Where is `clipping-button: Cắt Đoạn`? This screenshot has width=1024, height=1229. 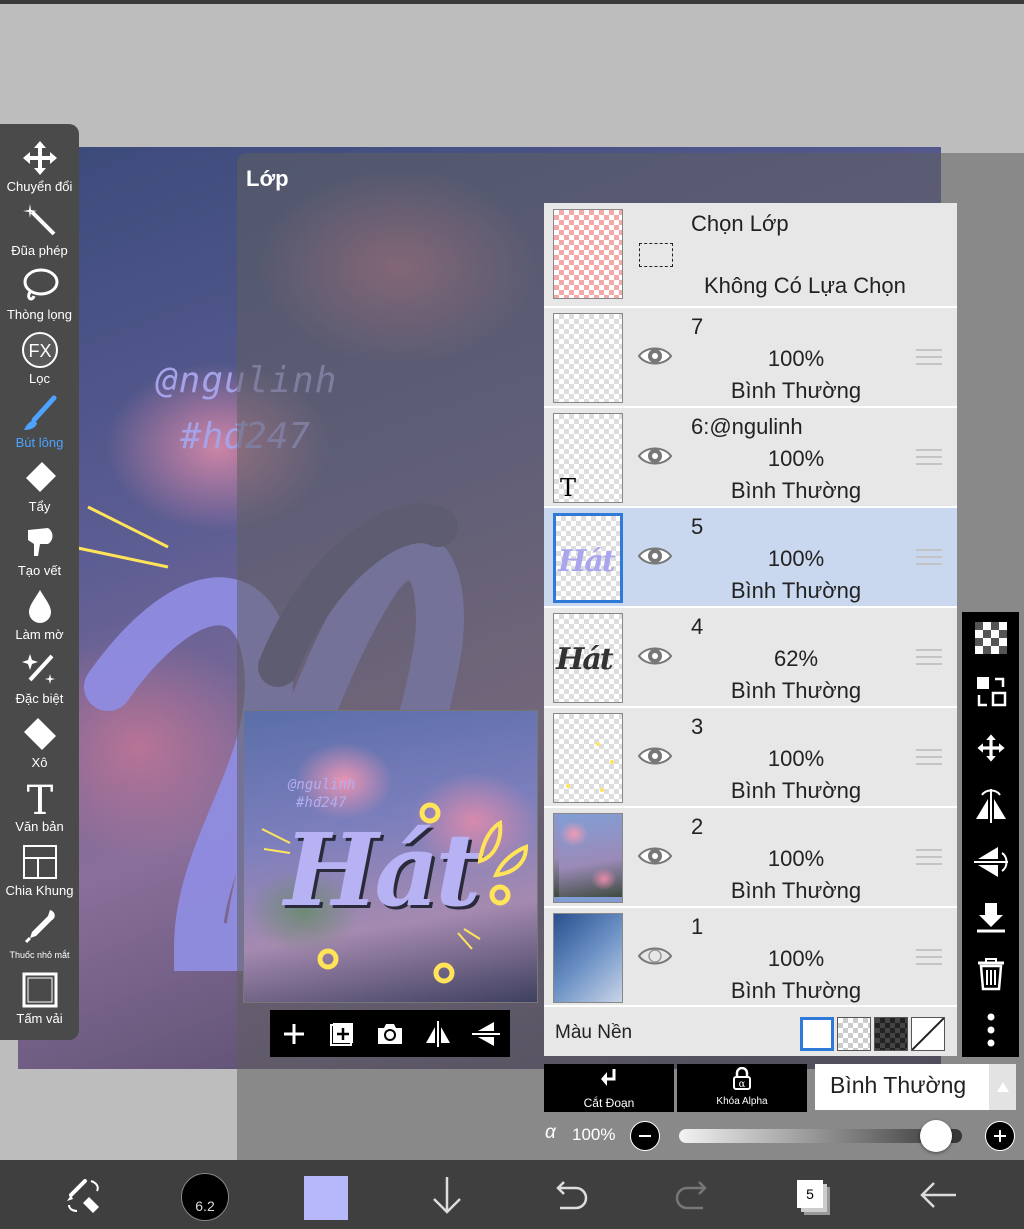 clipping-button: Cắt Đoạn is located at coordinates (609, 1088).